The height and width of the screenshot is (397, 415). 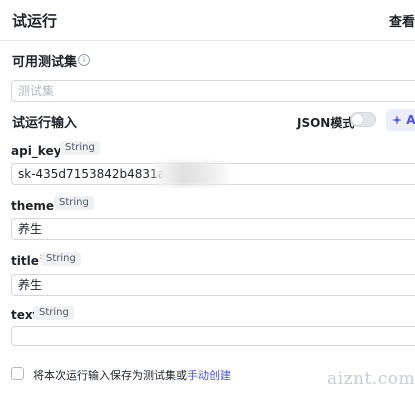 I want to click on param-name-text: title, so click(x=25, y=261).